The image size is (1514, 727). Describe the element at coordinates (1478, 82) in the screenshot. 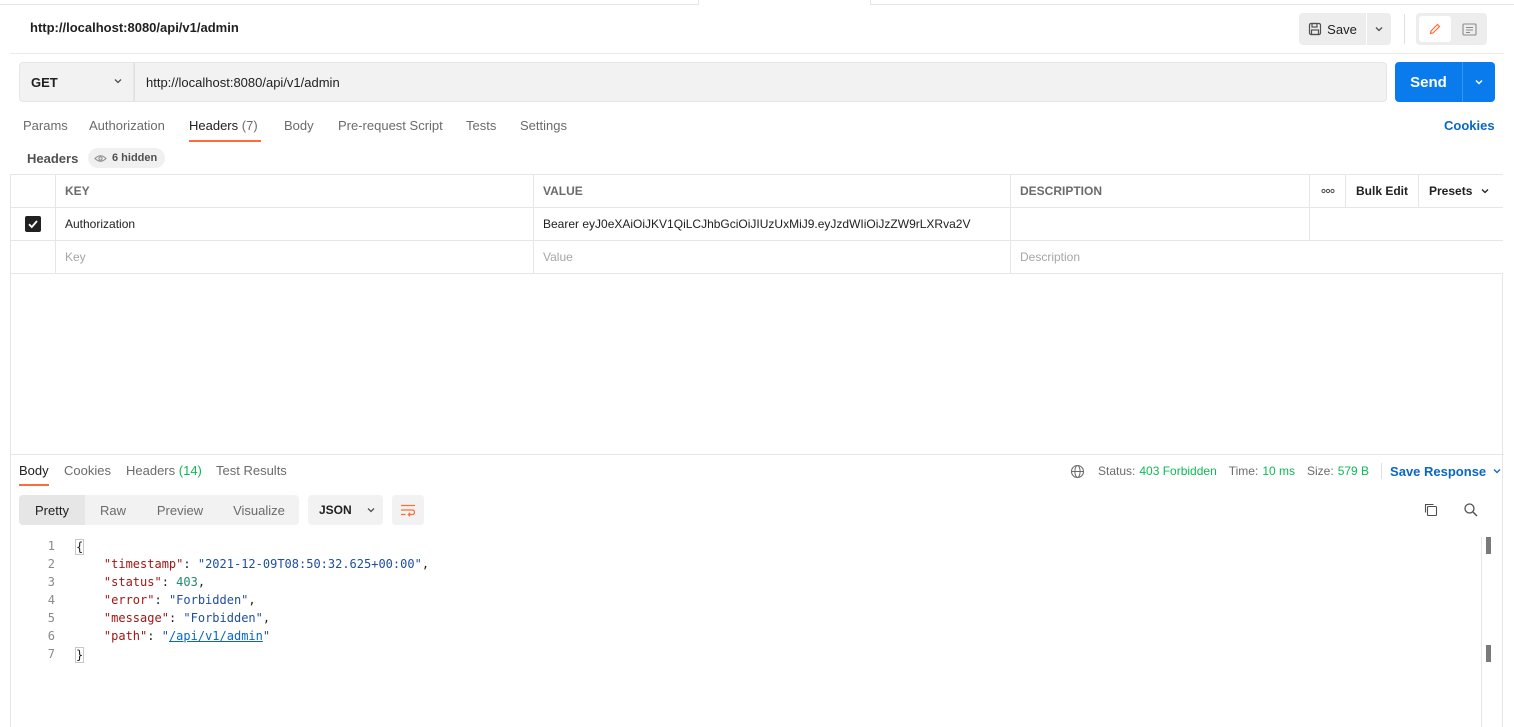

I see `send-options-button` at that location.